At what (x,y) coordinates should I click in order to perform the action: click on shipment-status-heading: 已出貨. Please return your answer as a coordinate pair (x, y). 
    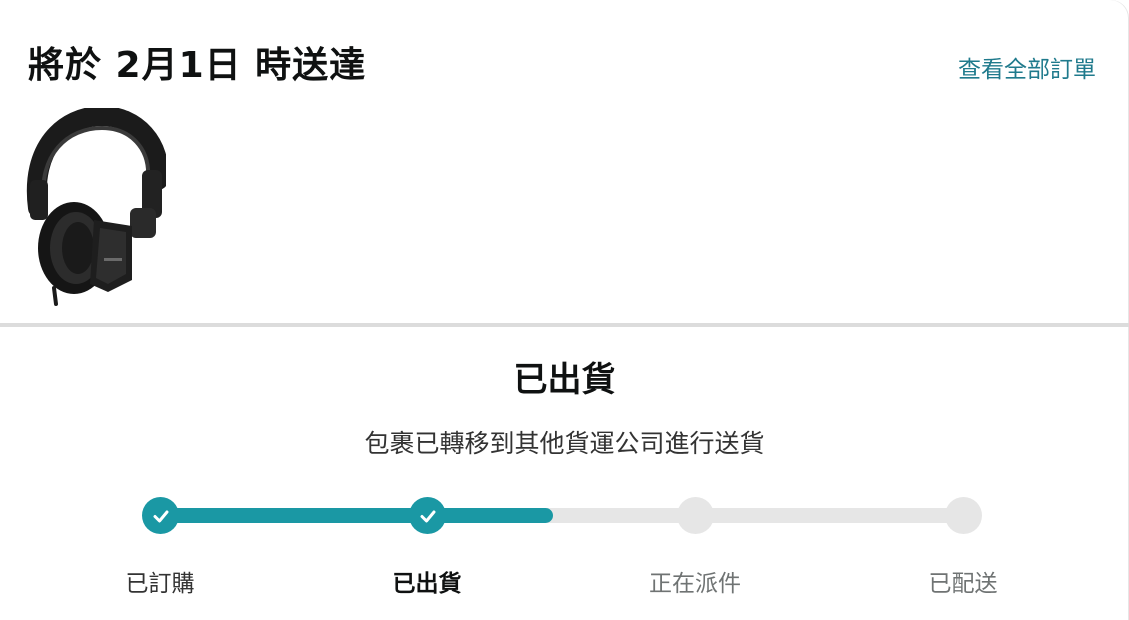
    Looking at the image, I should click on (564, 380).